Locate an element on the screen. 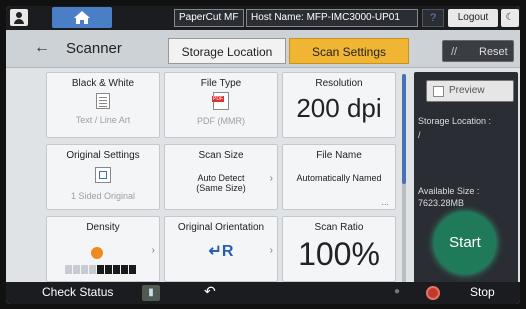  scrollbar-thumb is located at coordinates (404, 129).